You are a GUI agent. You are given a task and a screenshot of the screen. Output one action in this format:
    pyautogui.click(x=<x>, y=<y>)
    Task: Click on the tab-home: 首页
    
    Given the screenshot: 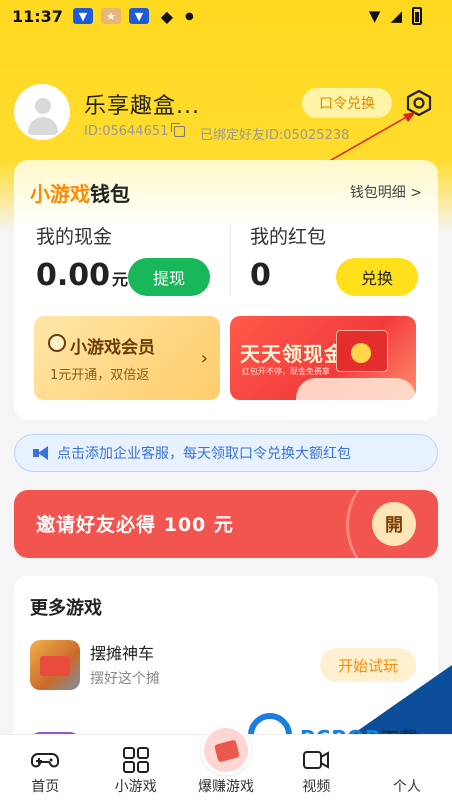 What is the action you would take?
    pyautogui.click(x=45, y=769)
    